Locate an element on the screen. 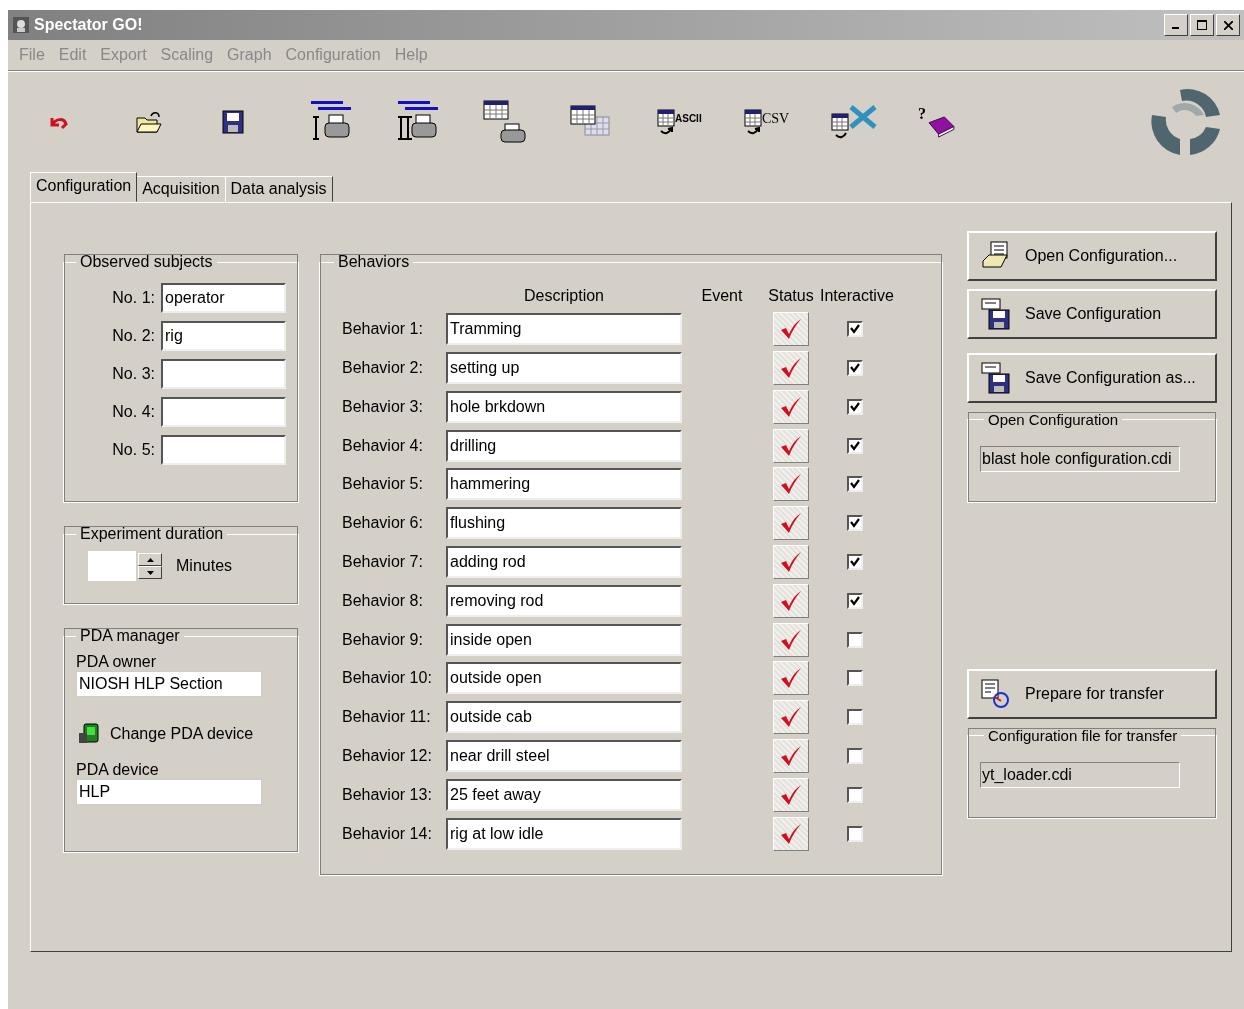 The image size is (1244, 1009). column-header: Description is located at coordinates (564, 296).